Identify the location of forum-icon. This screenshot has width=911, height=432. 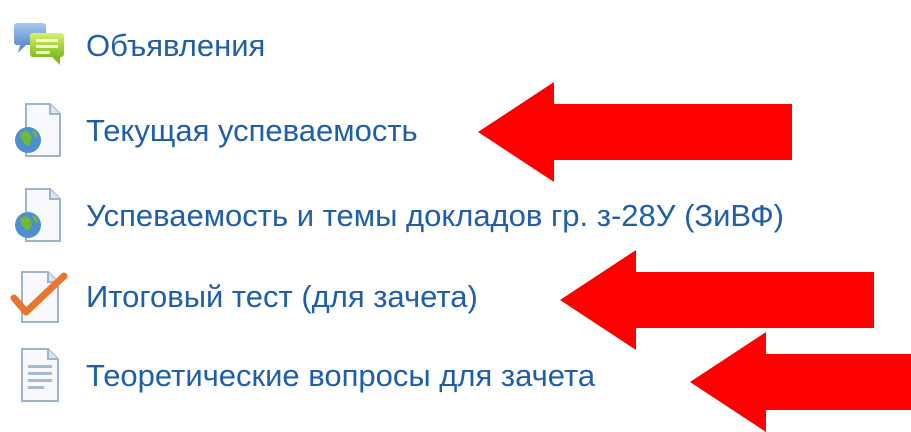
(40, 45).